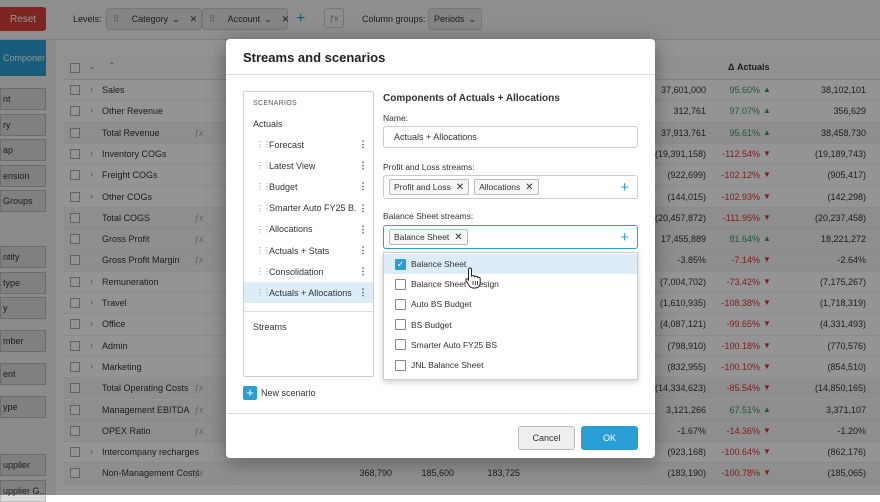  I want to click on bs-streams-label: Balance Sheet streams:, so click(428, 216).